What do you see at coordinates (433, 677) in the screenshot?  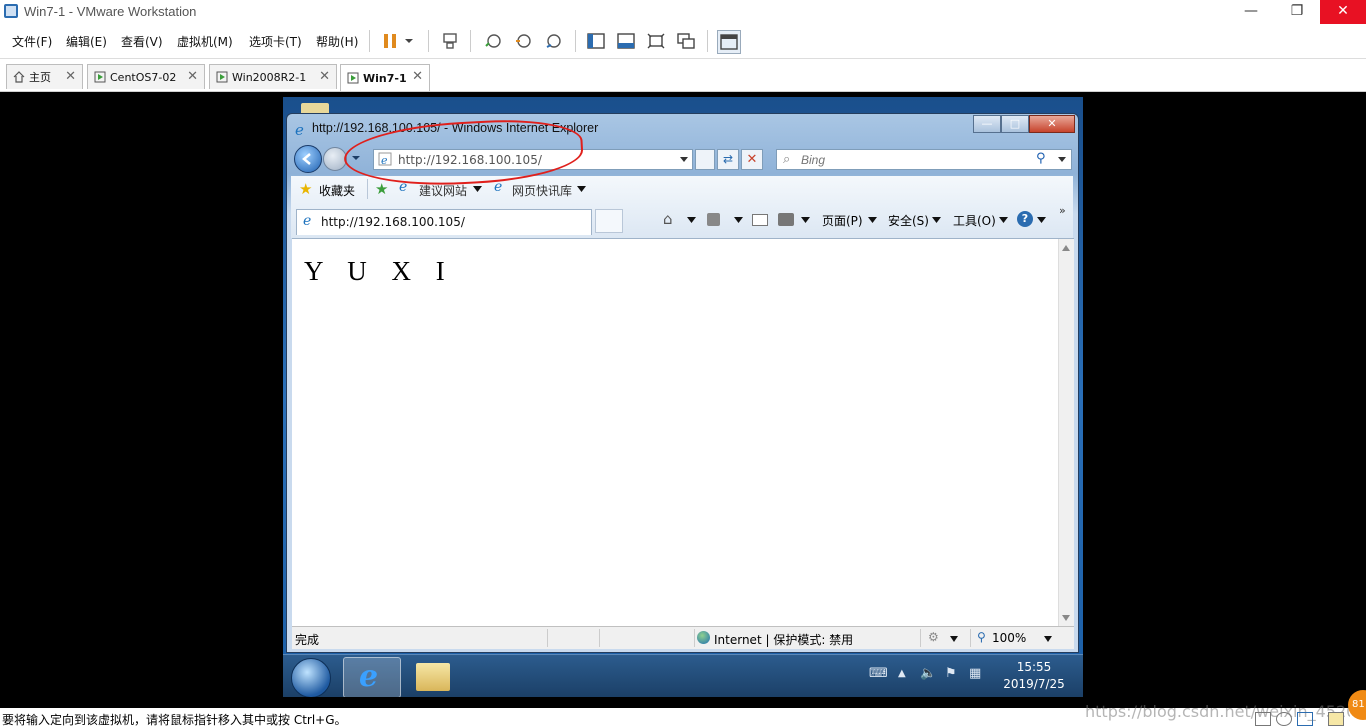 I see `taskbar-explorer-icon` at bounding box center [433, 677].